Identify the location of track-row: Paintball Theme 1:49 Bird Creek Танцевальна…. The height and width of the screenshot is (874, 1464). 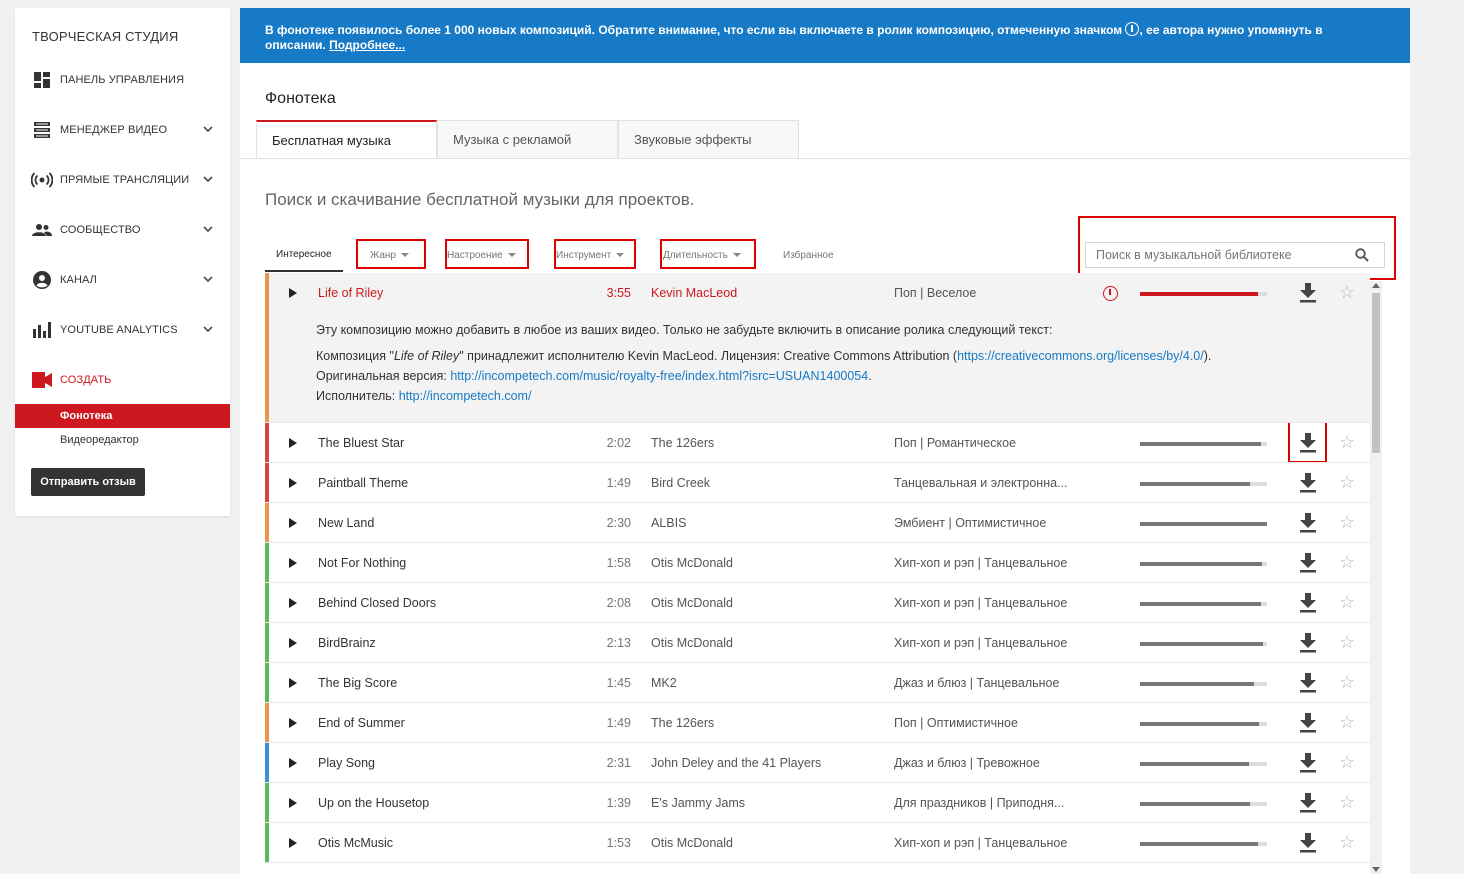
(817, 483).